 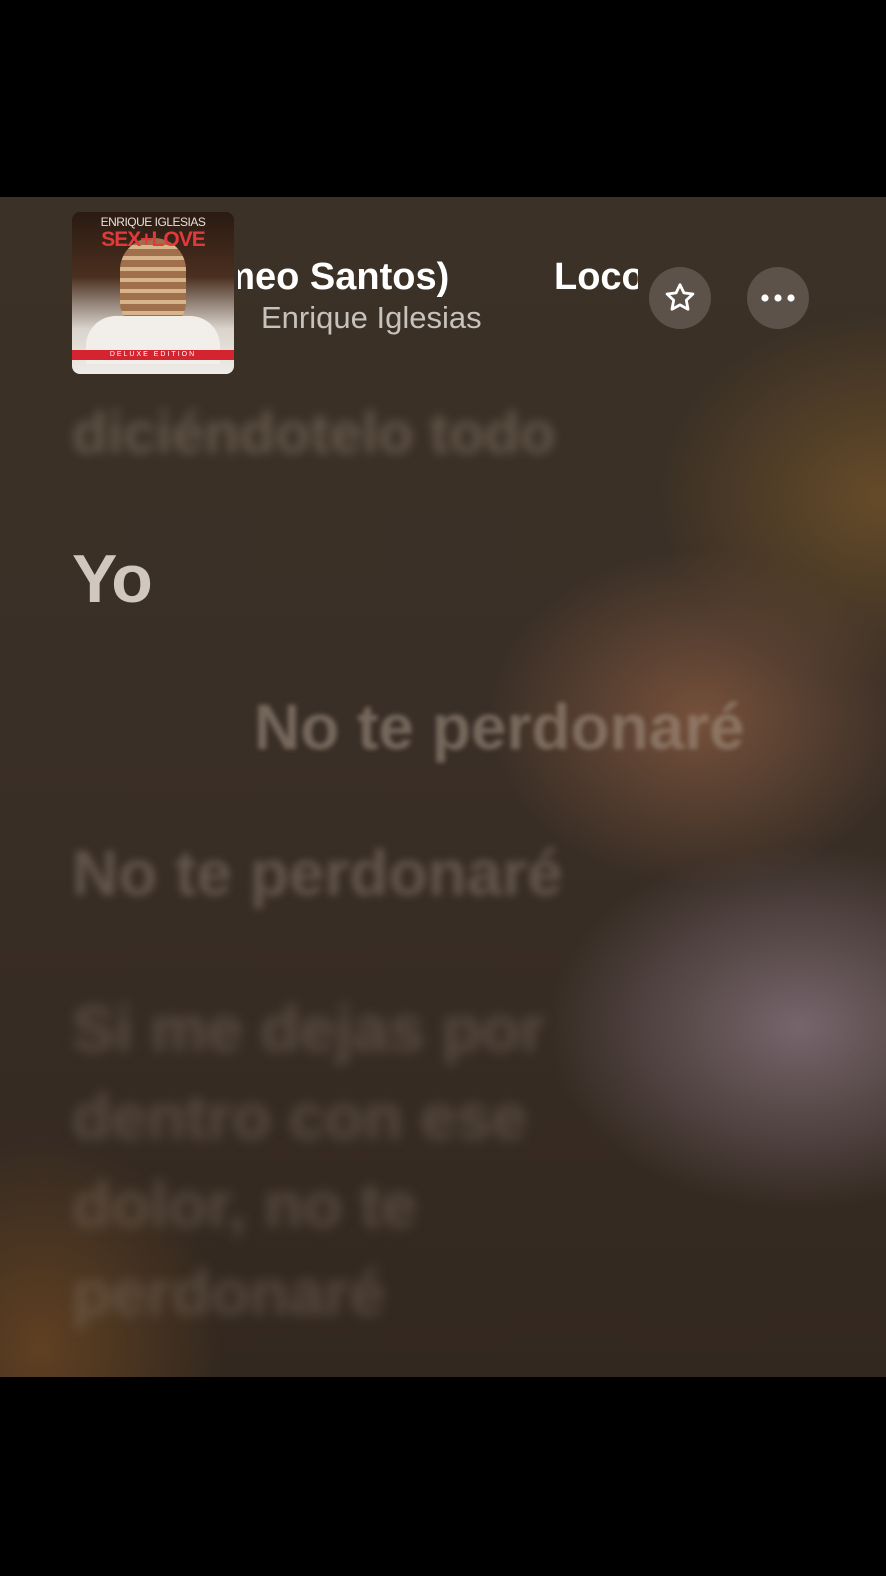 I want to click on song-title-marquee: omeo Santos) Loco, so click(x=438, y=278).